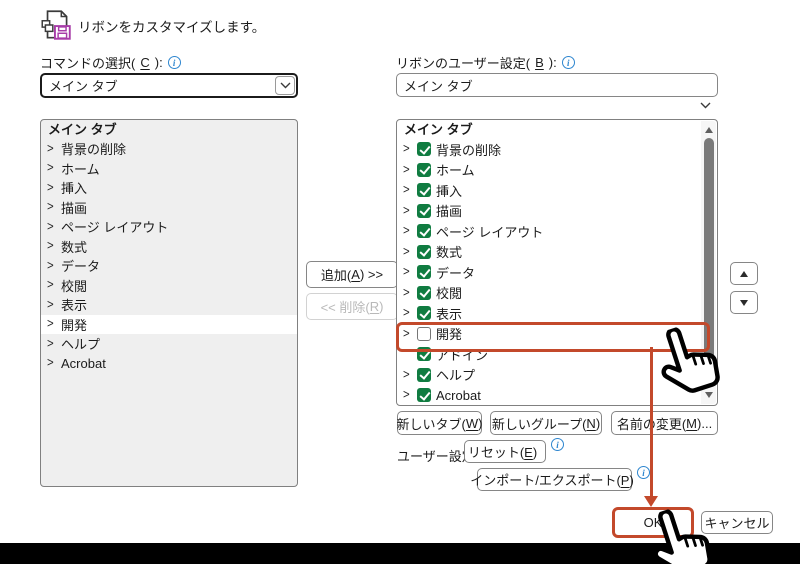  I want to click on remove-button: << 削除(R), so click(352, 306).